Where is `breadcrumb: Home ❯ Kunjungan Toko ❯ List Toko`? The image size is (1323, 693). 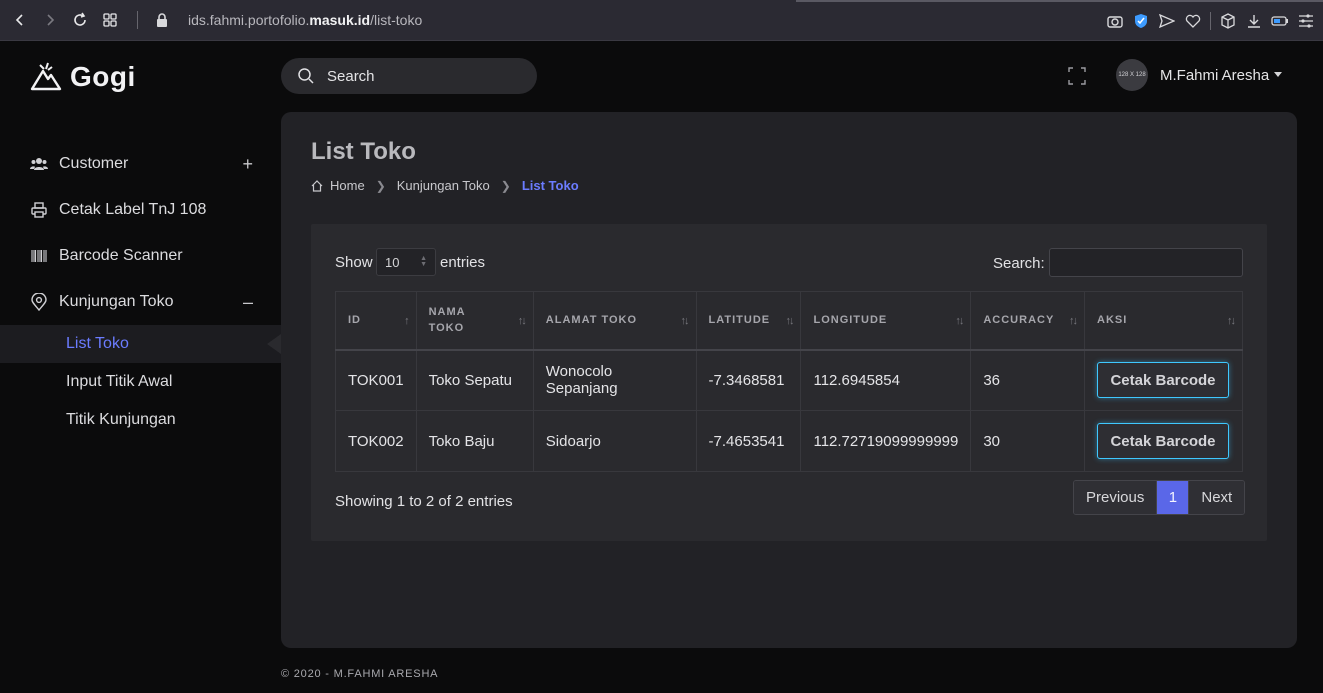 breadcrumb: Home ❯ Kunjungan Toko ❯ List Toko is located at coordinates (445, 185).